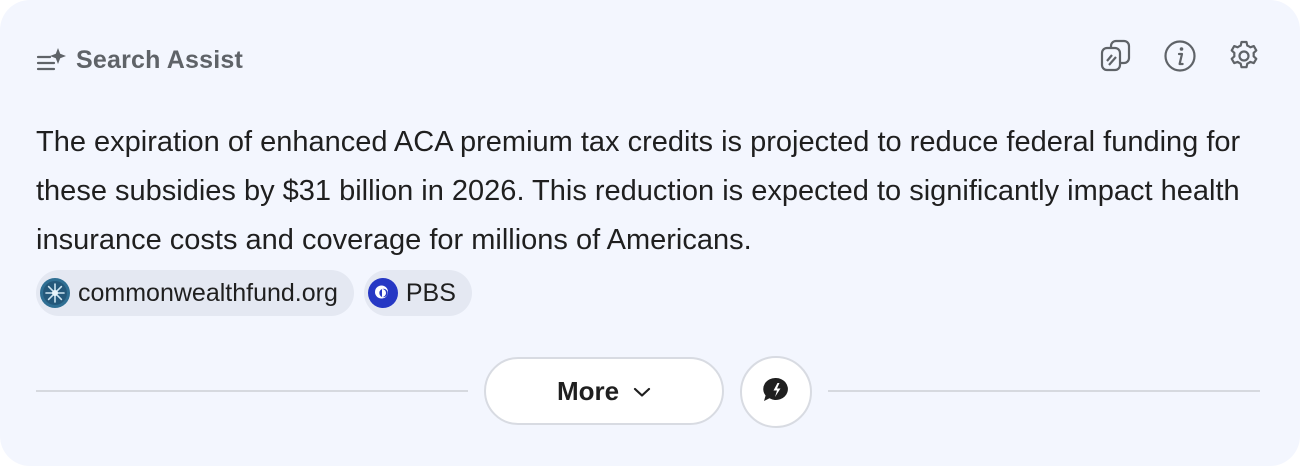 This screenshot has height=466, width=1300. I want to click on source-chips: commonwealthfund.org PBS, so click(259, 293).